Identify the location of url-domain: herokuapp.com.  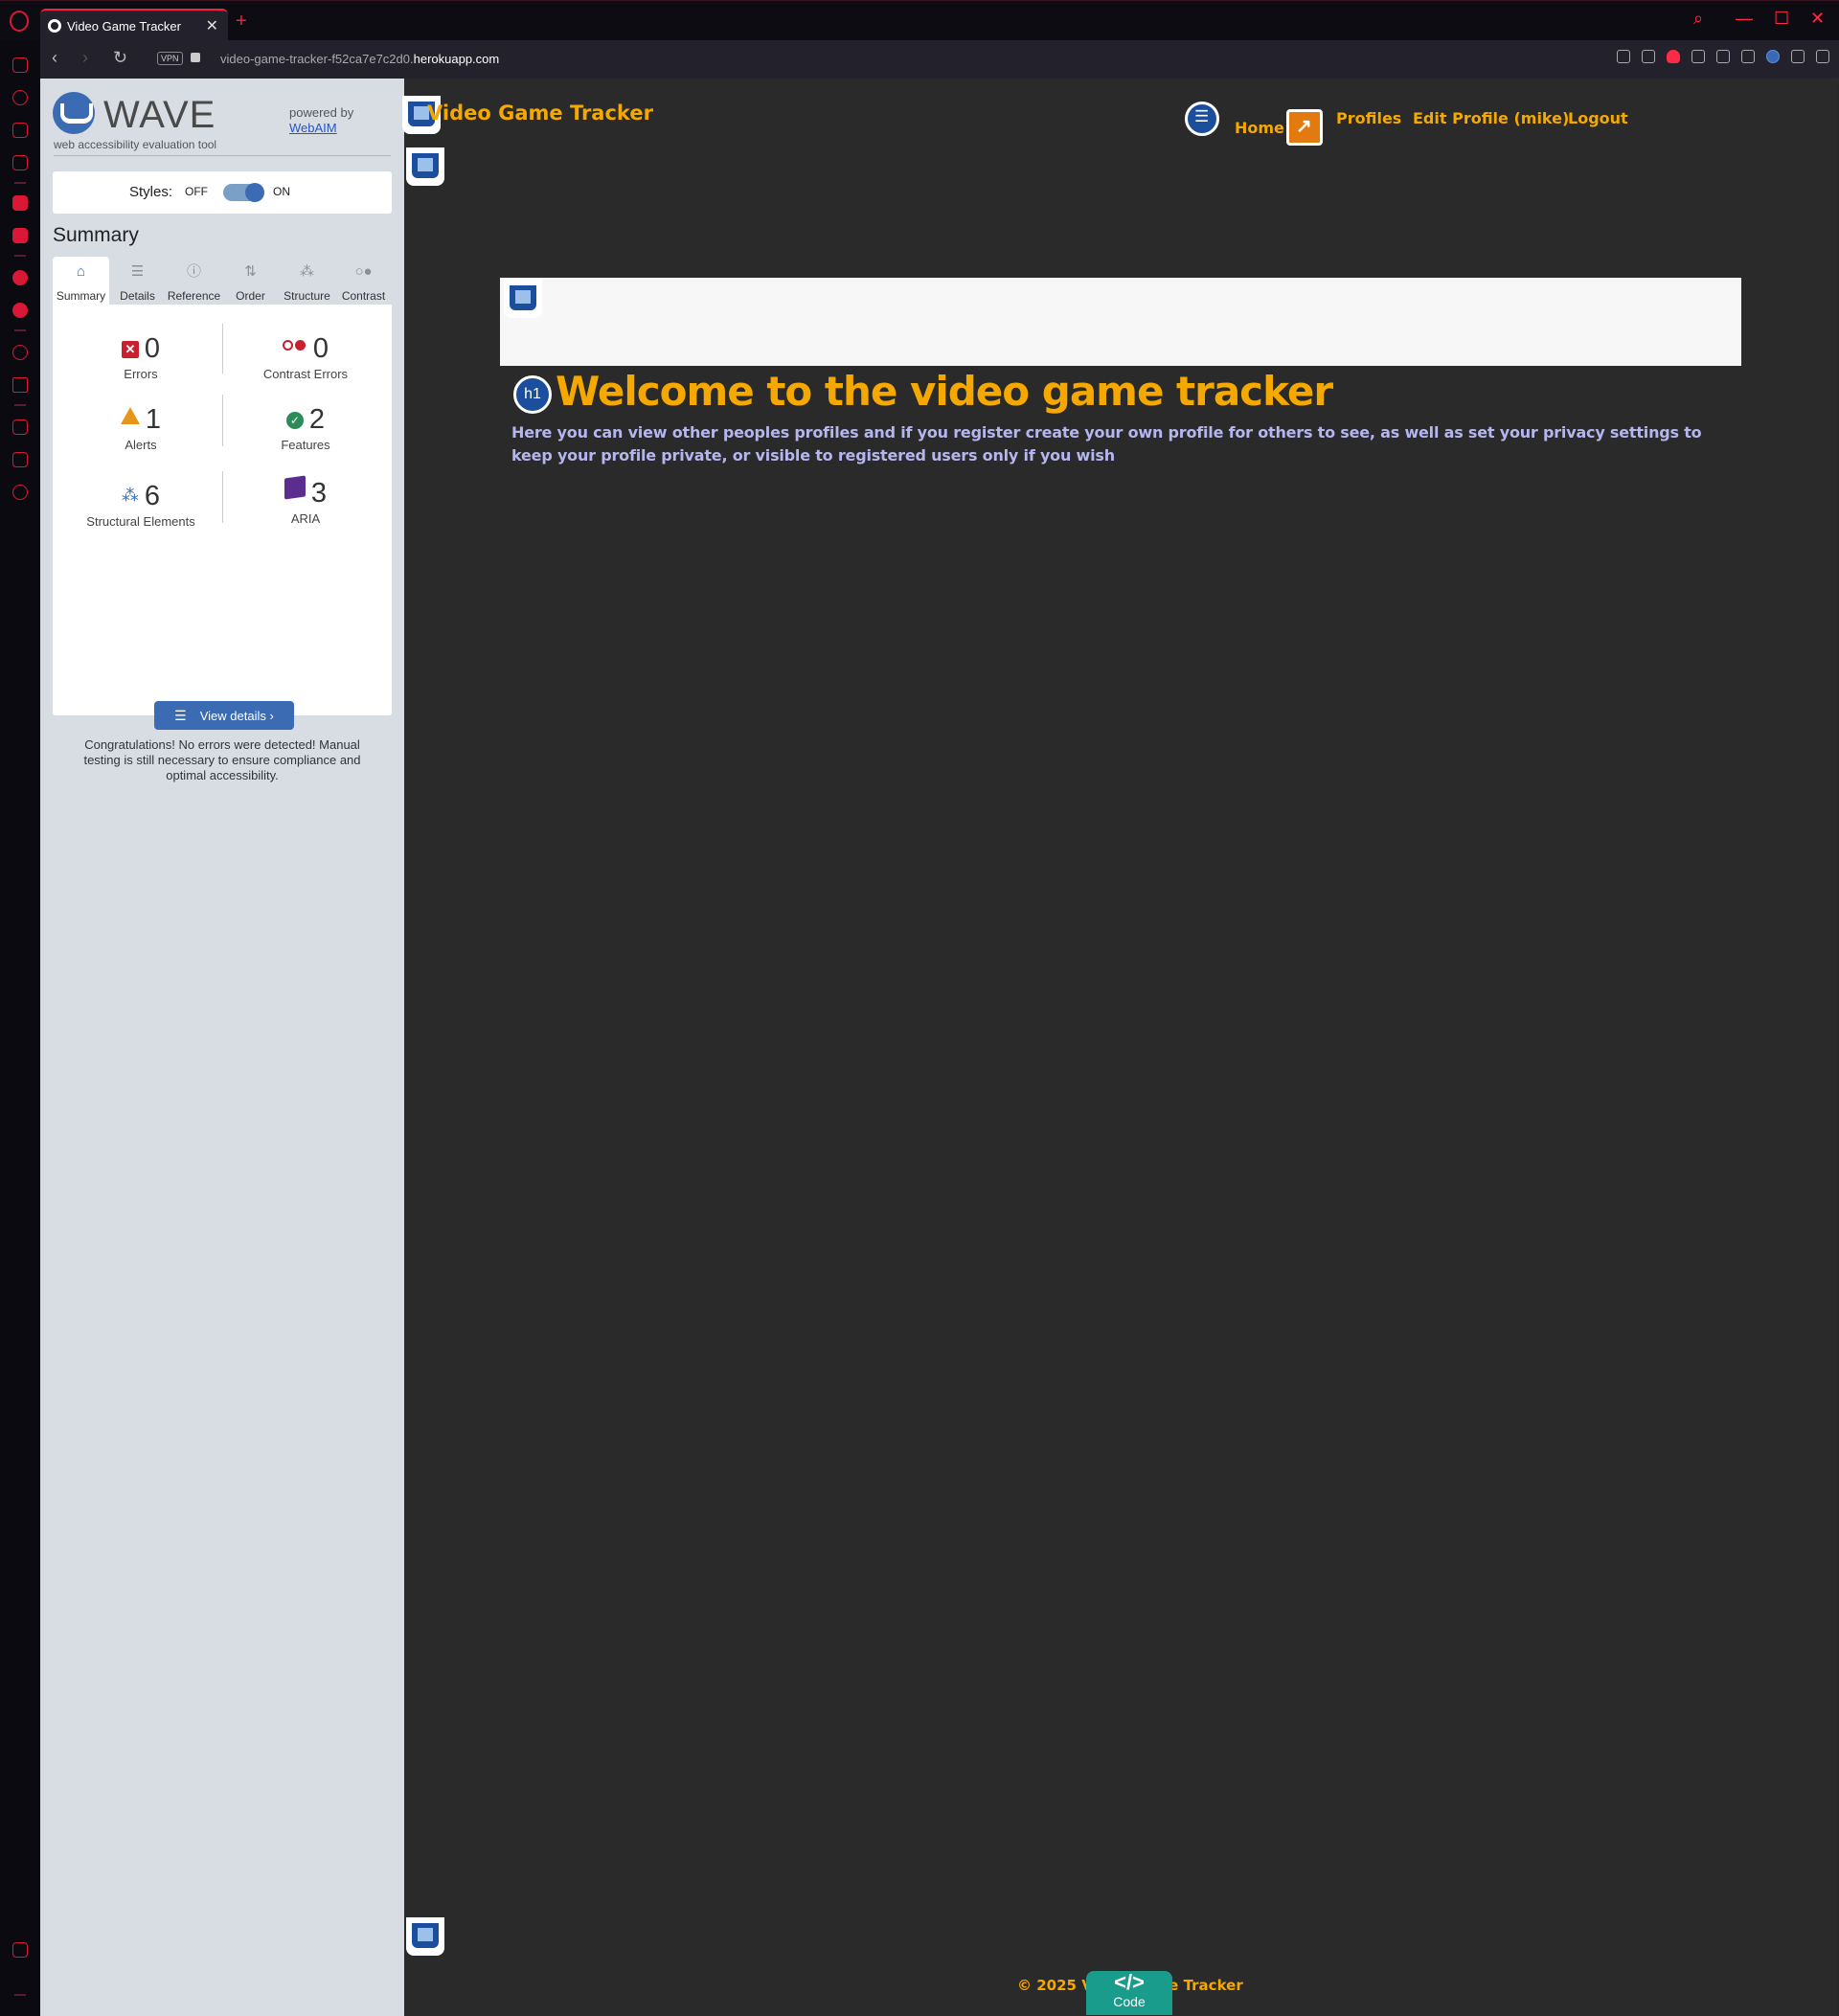
(456, 59).